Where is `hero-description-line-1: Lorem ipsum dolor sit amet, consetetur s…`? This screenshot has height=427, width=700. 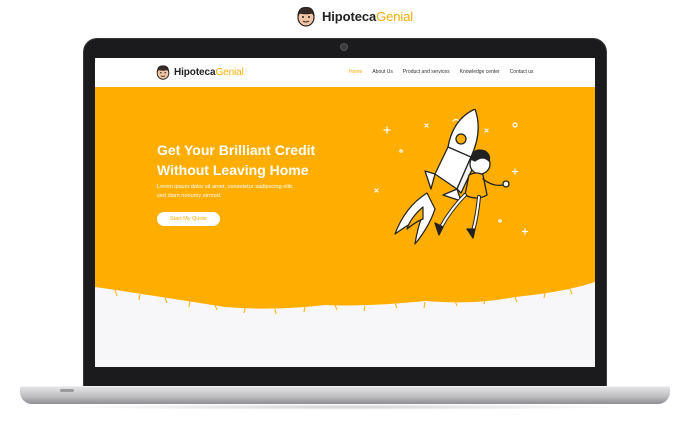 hero-description-line-1: Lorem ipsum dolor sit amet, consetetur s… is located at coordinates (225, 187).